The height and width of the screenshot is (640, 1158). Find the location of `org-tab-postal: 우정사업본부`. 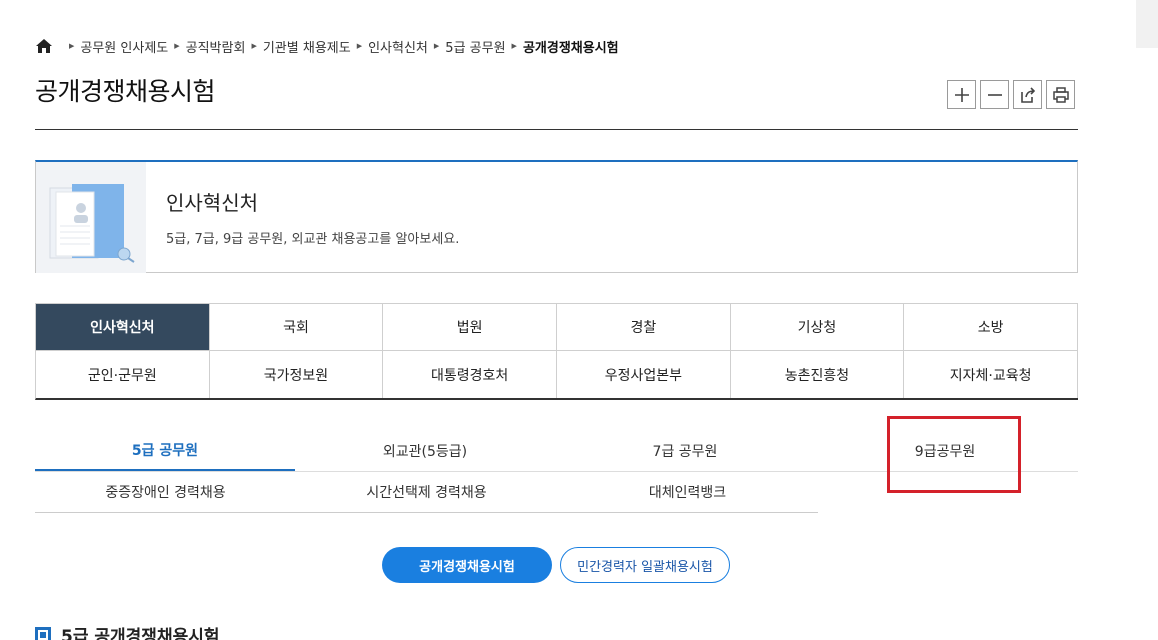

org-tab-postal: 우정사업본부 is located at coordinates (644, 374).